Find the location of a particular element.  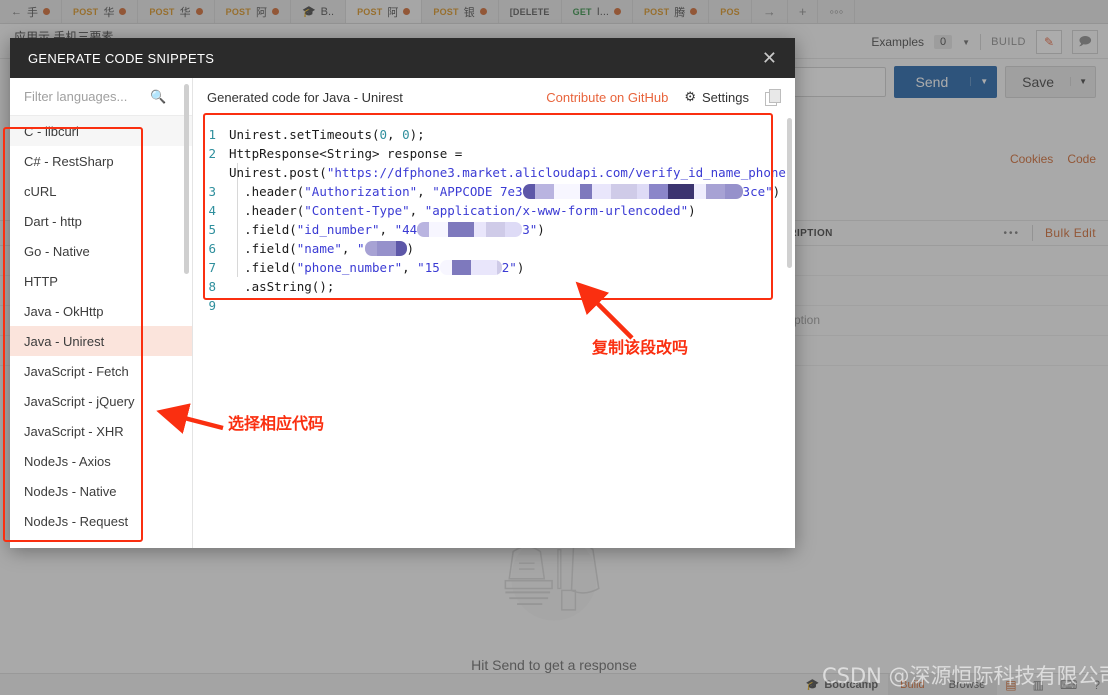

language-list-item: Java - OkHttp is located at coordinates (101, 311).